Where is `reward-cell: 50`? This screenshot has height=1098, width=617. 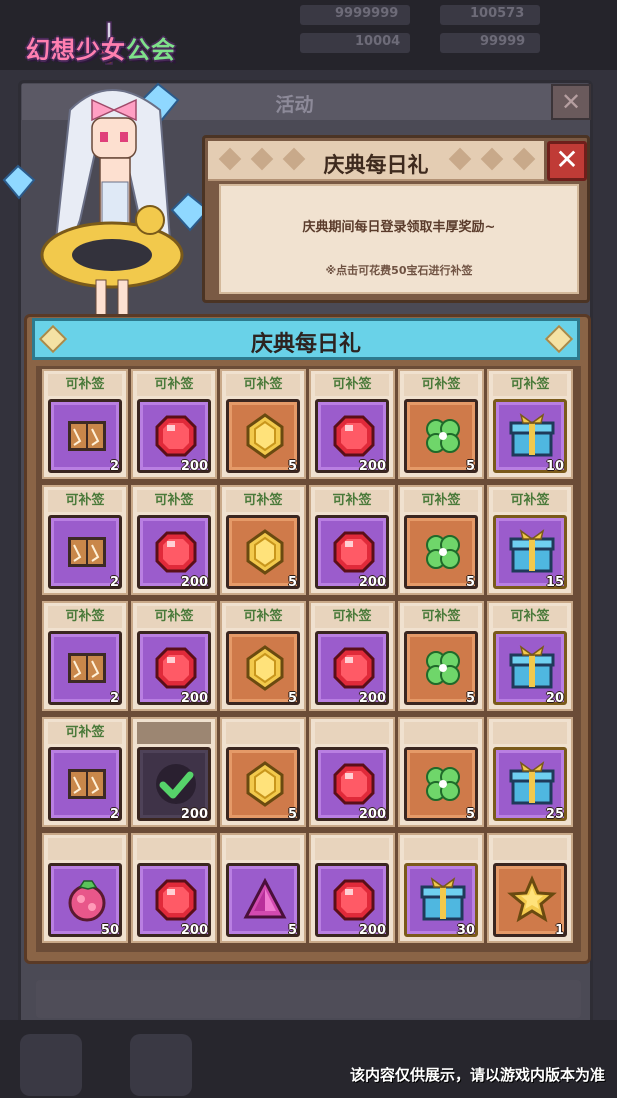 reward-cell: 50 is located at coordinates (85, 888).